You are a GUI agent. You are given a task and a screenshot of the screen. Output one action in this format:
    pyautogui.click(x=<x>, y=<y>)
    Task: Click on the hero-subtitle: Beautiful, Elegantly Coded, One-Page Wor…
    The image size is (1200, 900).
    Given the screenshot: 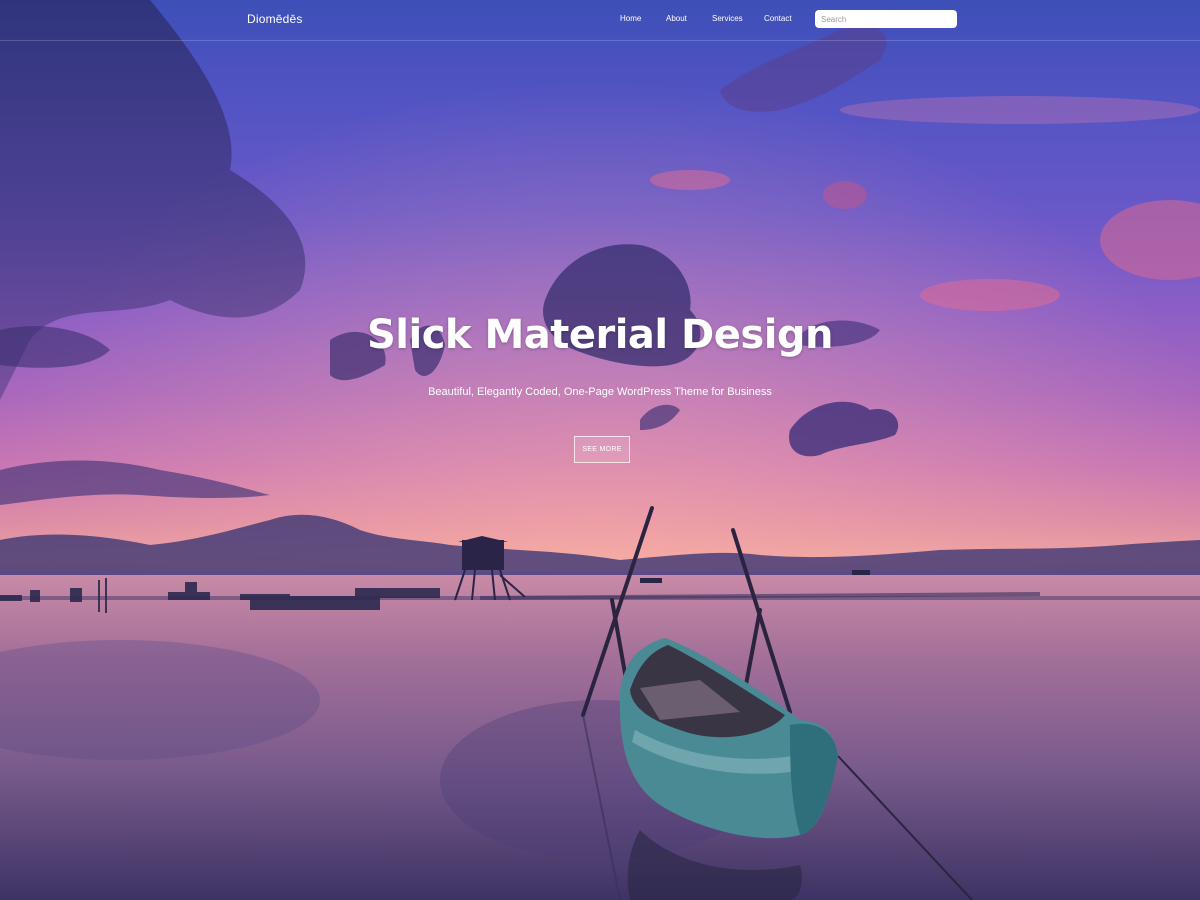 What is the action you would take?
    pyautogui.click(x=600, y=392)
    